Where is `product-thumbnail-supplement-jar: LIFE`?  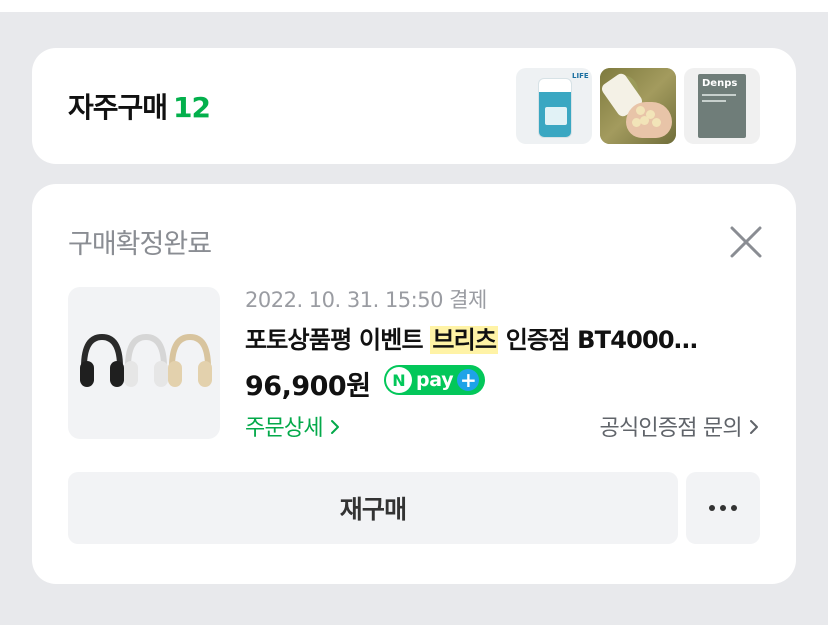 product-thumbnail-supplement-jar: LIFE is located at coordinates (554, 106).